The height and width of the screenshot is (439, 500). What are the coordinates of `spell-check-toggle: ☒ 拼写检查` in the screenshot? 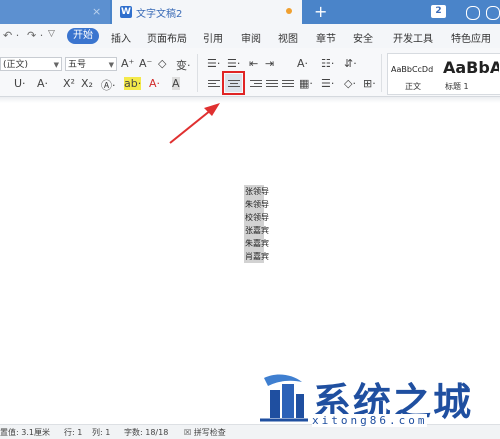 It's located at (205, 432).